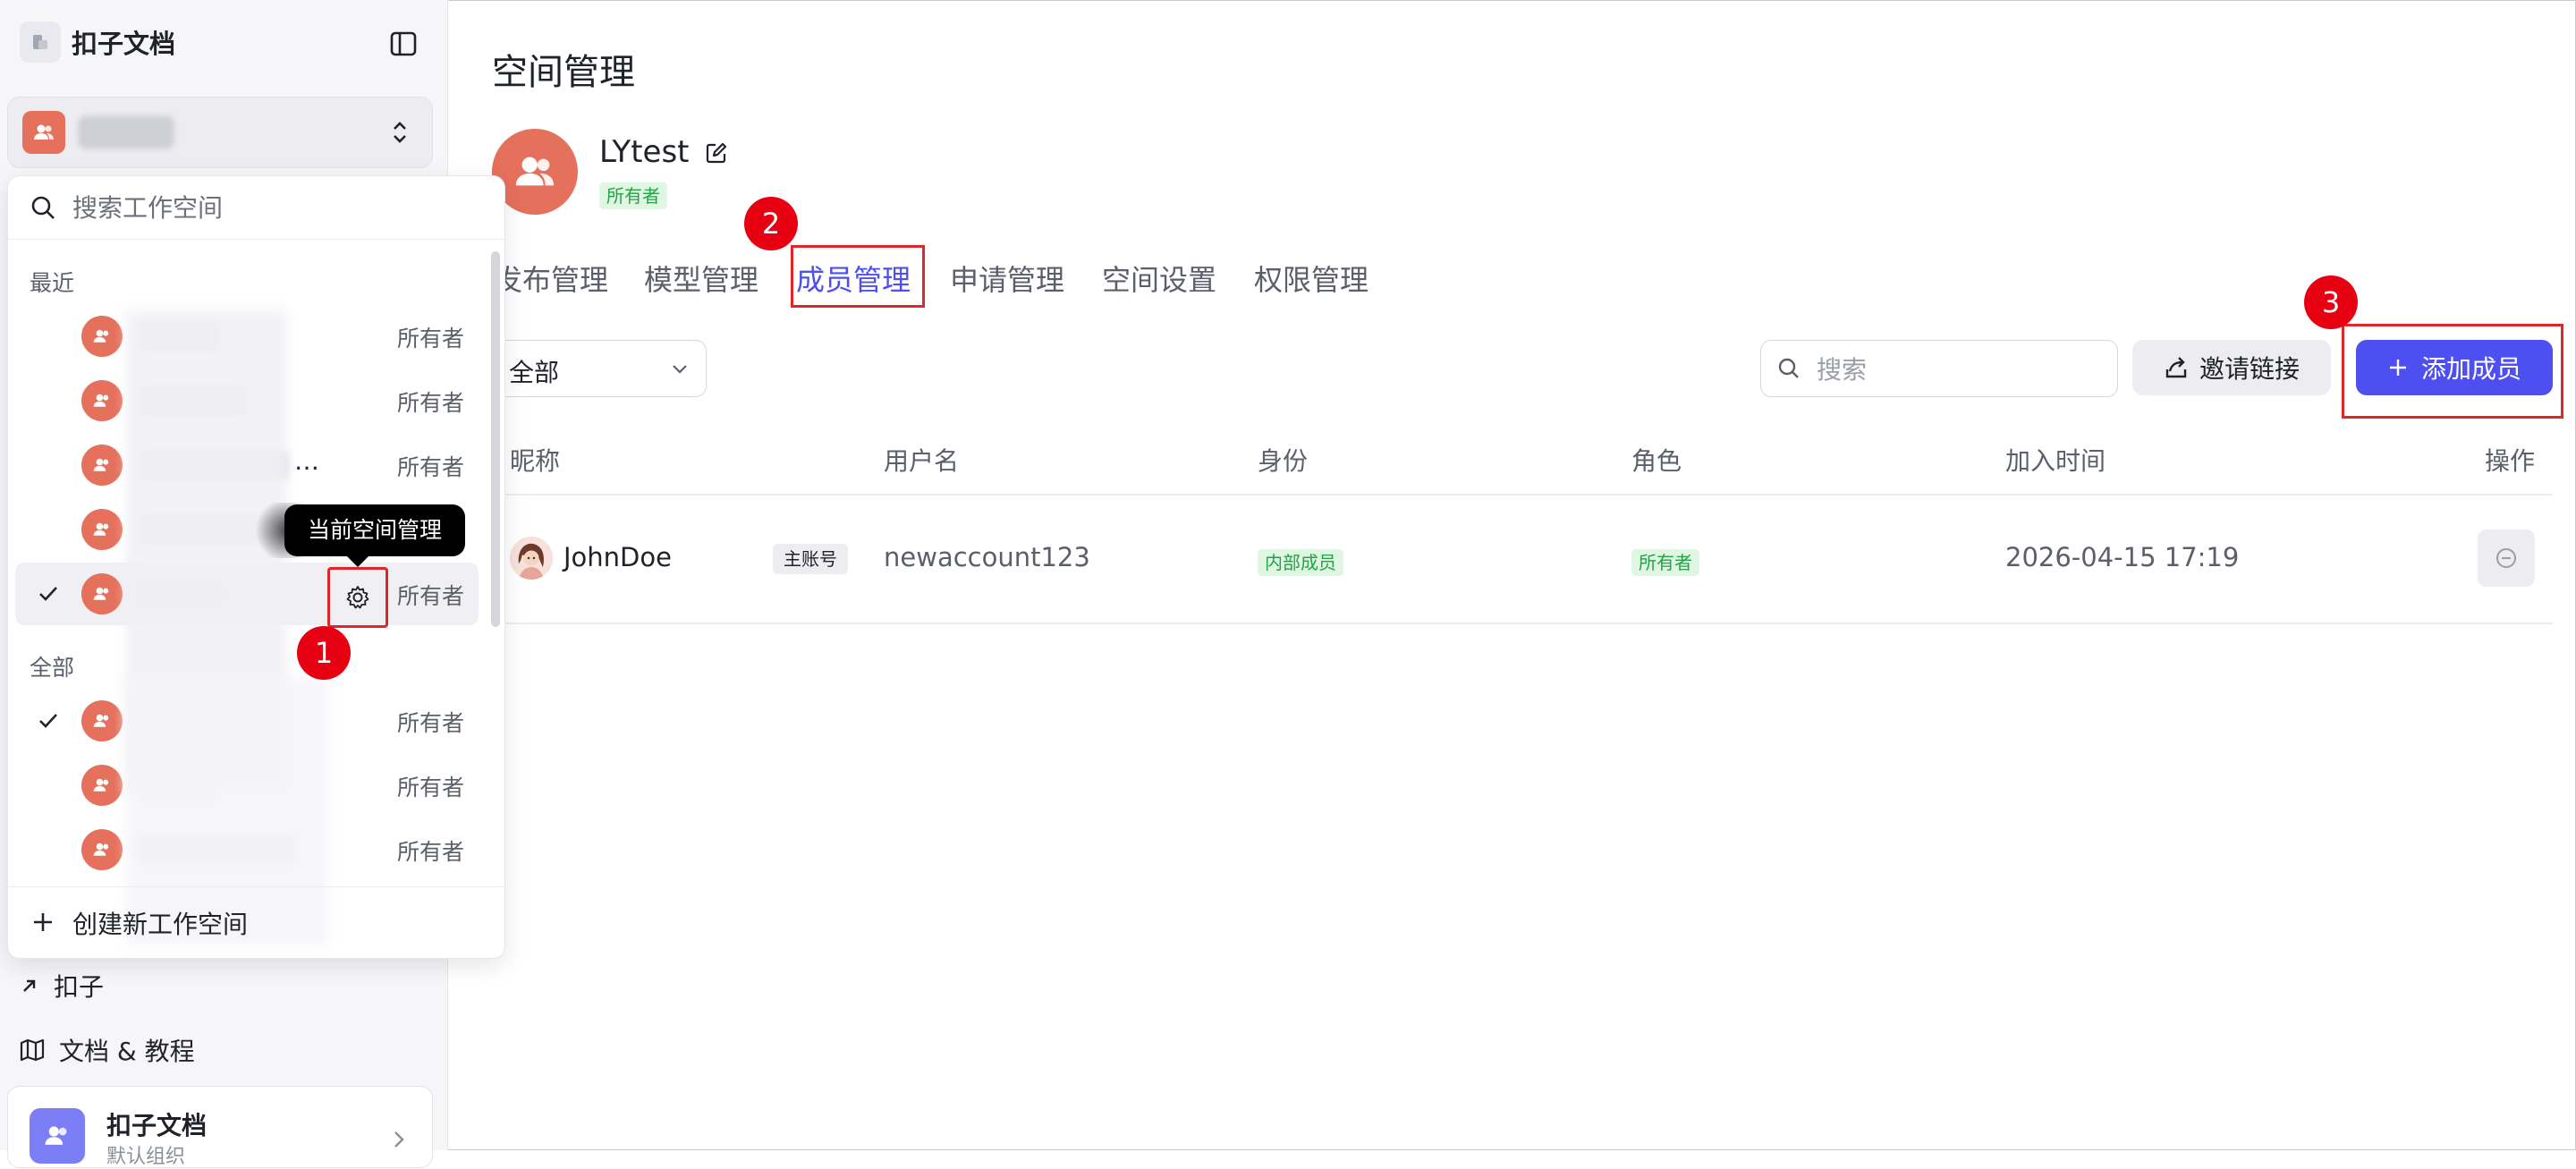  What do you see at coordinates (2510, 461) in the screenshot?
I see `column-header-actions: 操作` at bounding box center [2510, 461].